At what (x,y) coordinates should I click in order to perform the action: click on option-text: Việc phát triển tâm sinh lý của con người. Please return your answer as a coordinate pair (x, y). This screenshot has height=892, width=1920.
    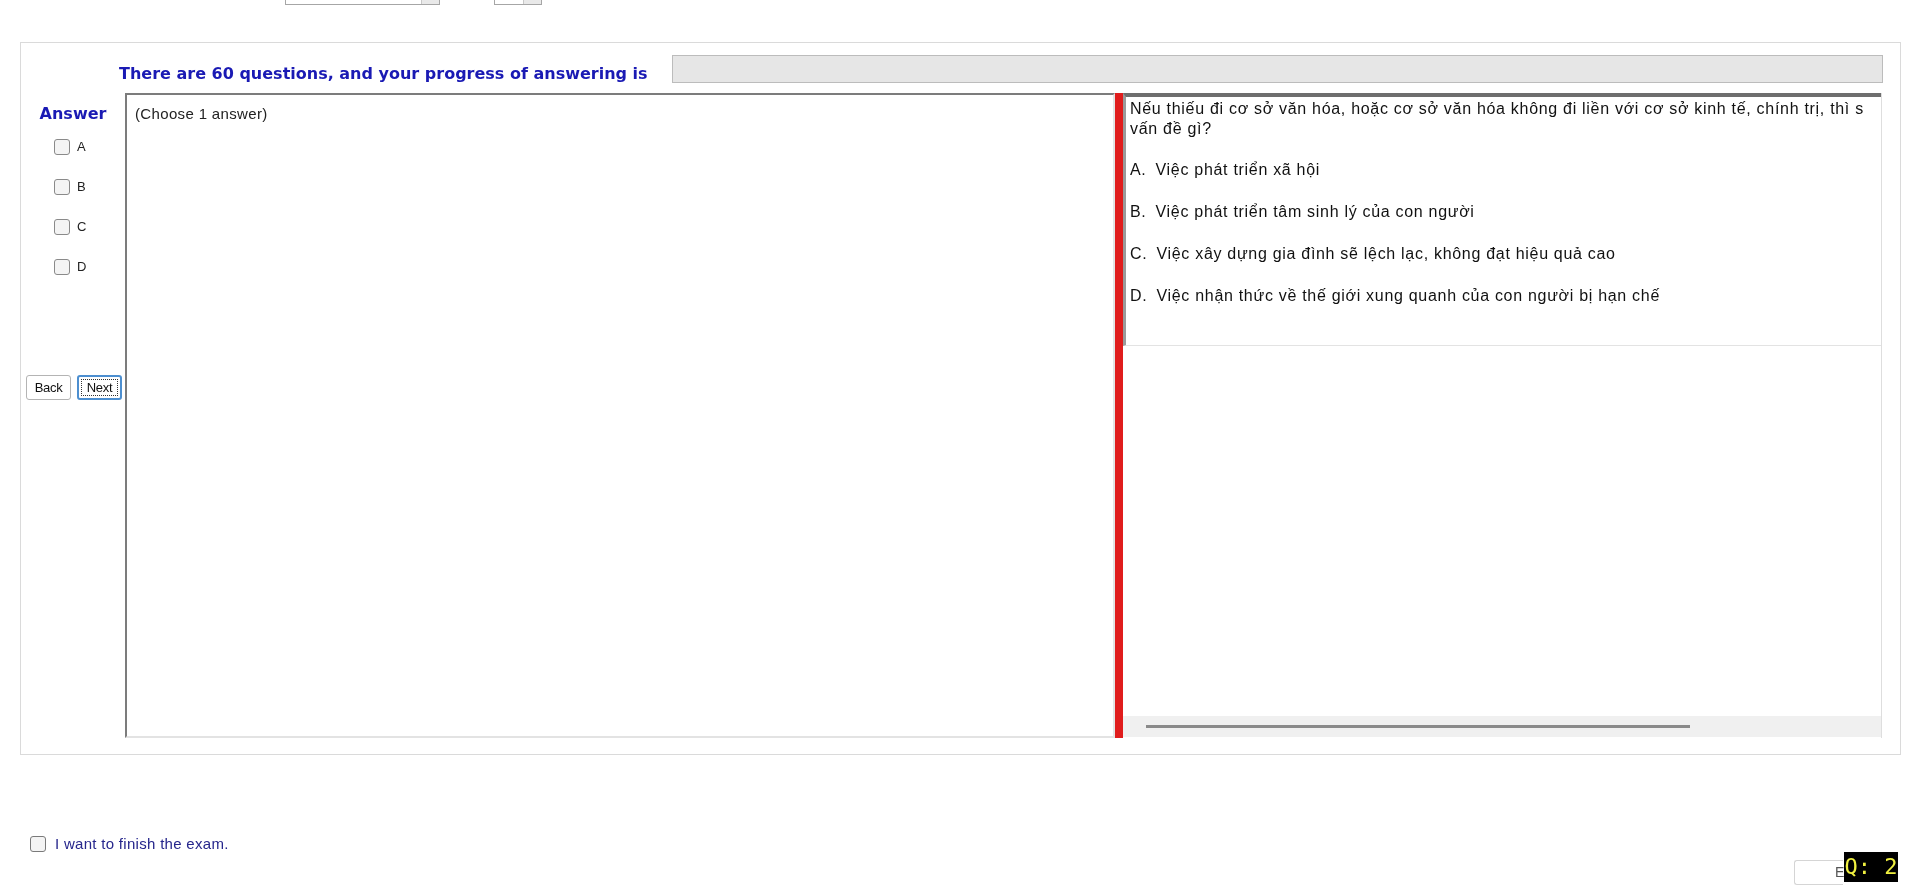
    Looking at the image, I should click on (1315, 212).